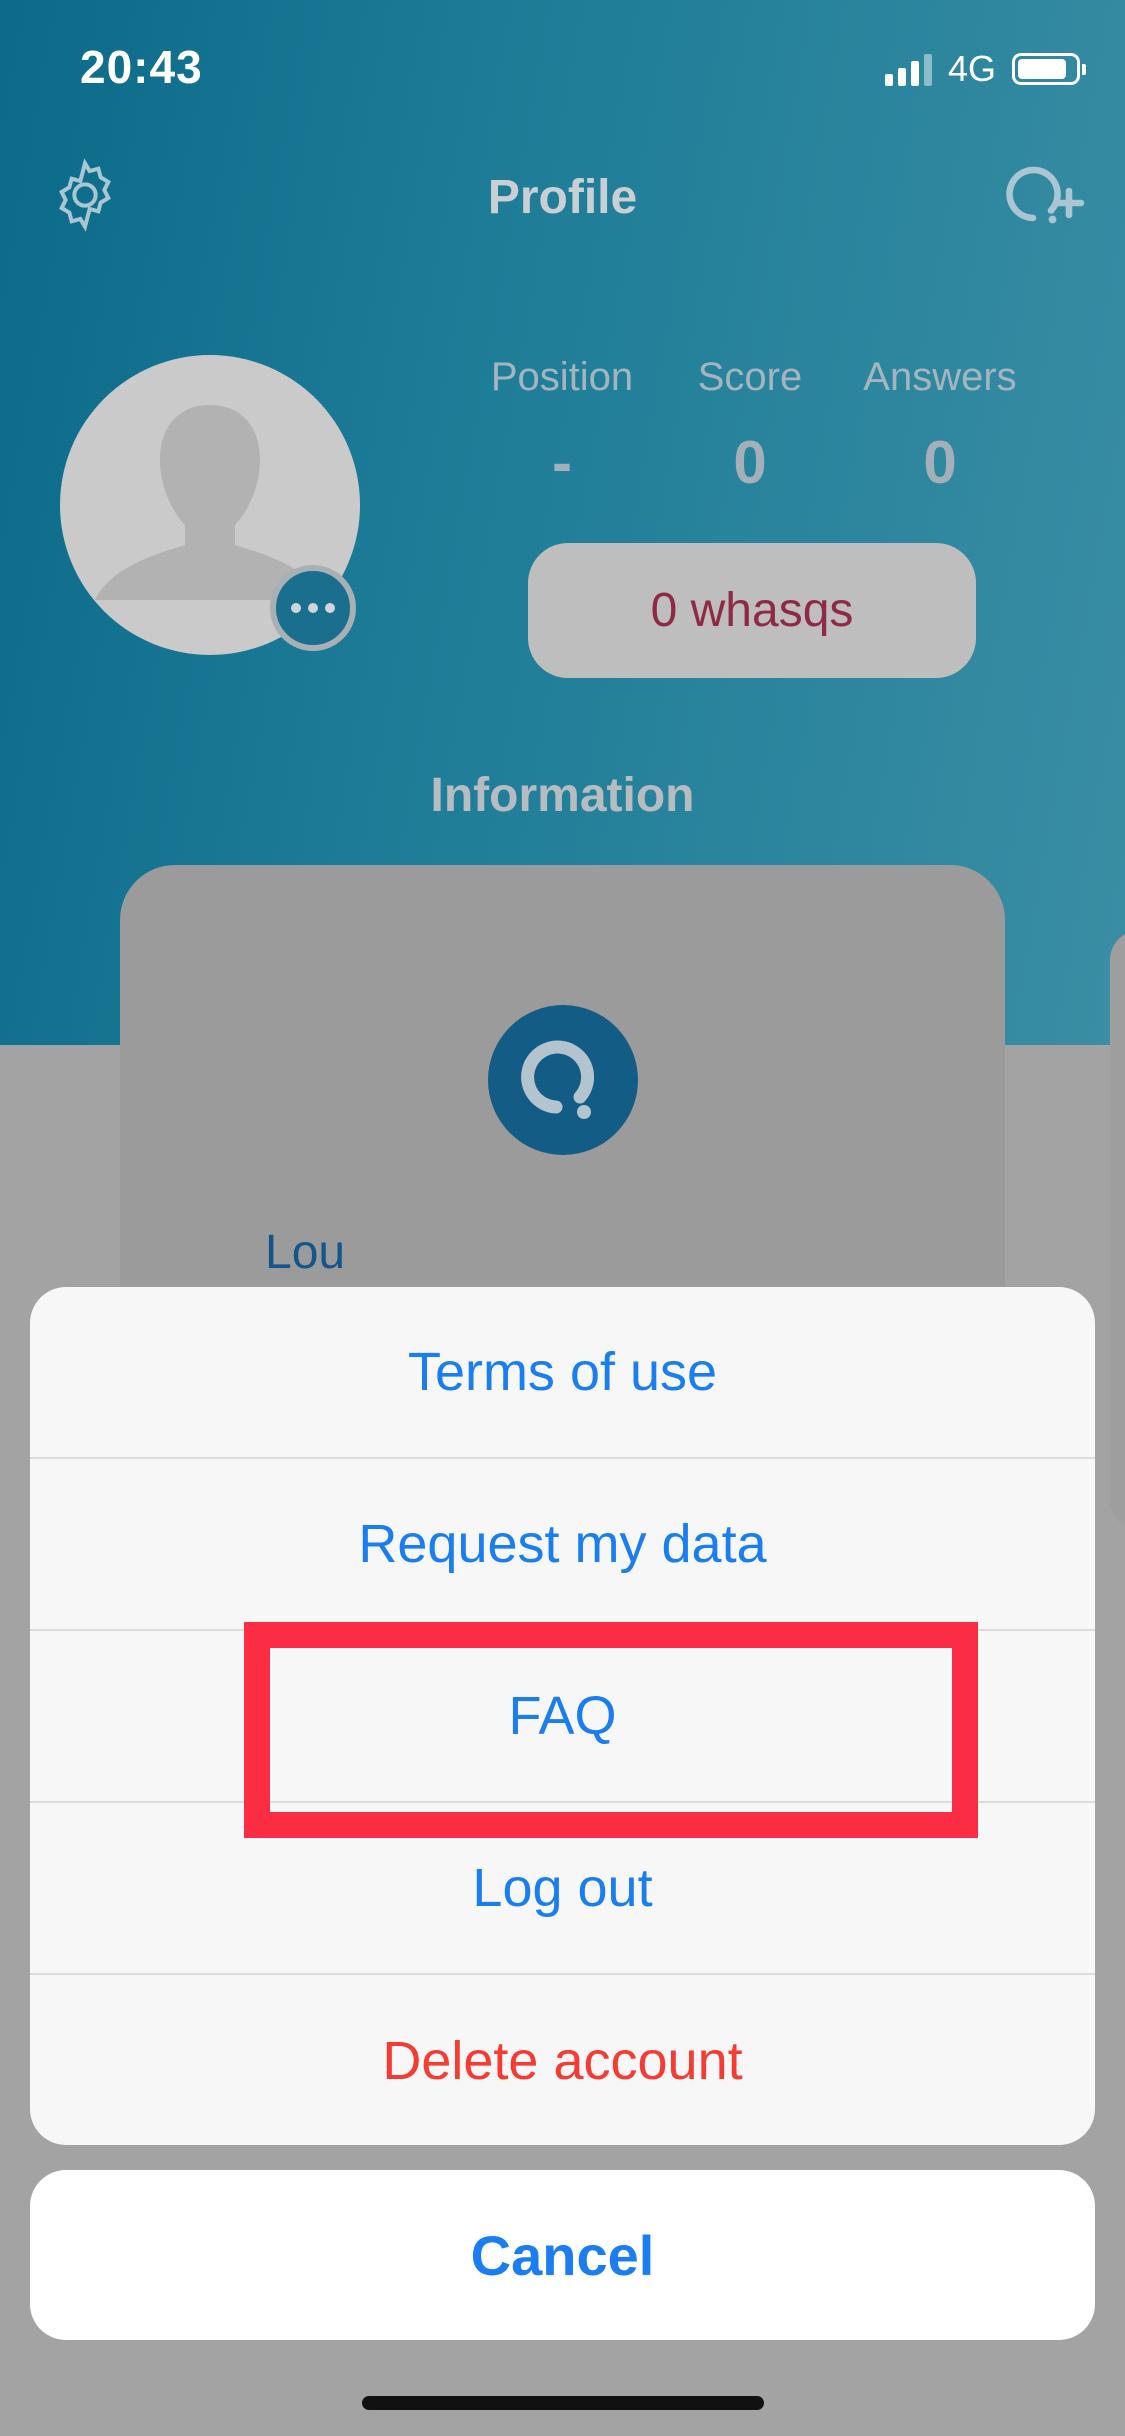 Image resolution: width=1125 pixels, height=2436 pixels. I want to click on status-indicators: 4G, so click(985, 69).